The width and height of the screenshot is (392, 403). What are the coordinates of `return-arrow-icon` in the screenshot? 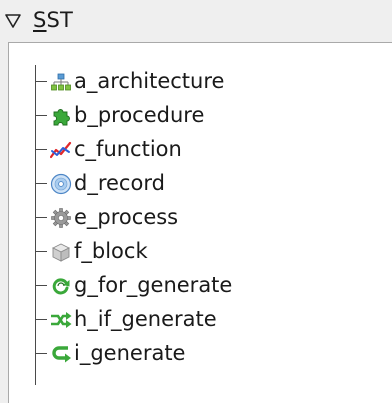 It's located at (61, 354).